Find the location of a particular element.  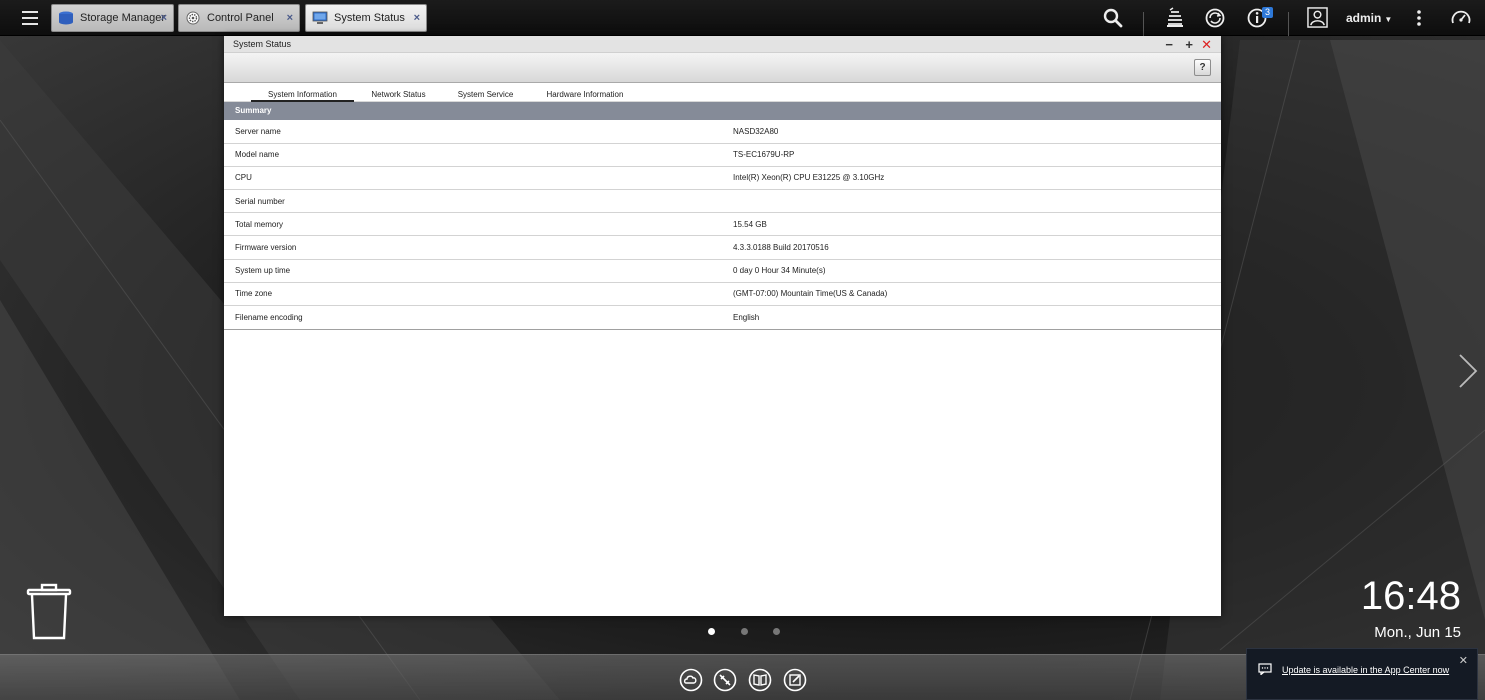

feedback-icon is located at coordinates (795, 680).